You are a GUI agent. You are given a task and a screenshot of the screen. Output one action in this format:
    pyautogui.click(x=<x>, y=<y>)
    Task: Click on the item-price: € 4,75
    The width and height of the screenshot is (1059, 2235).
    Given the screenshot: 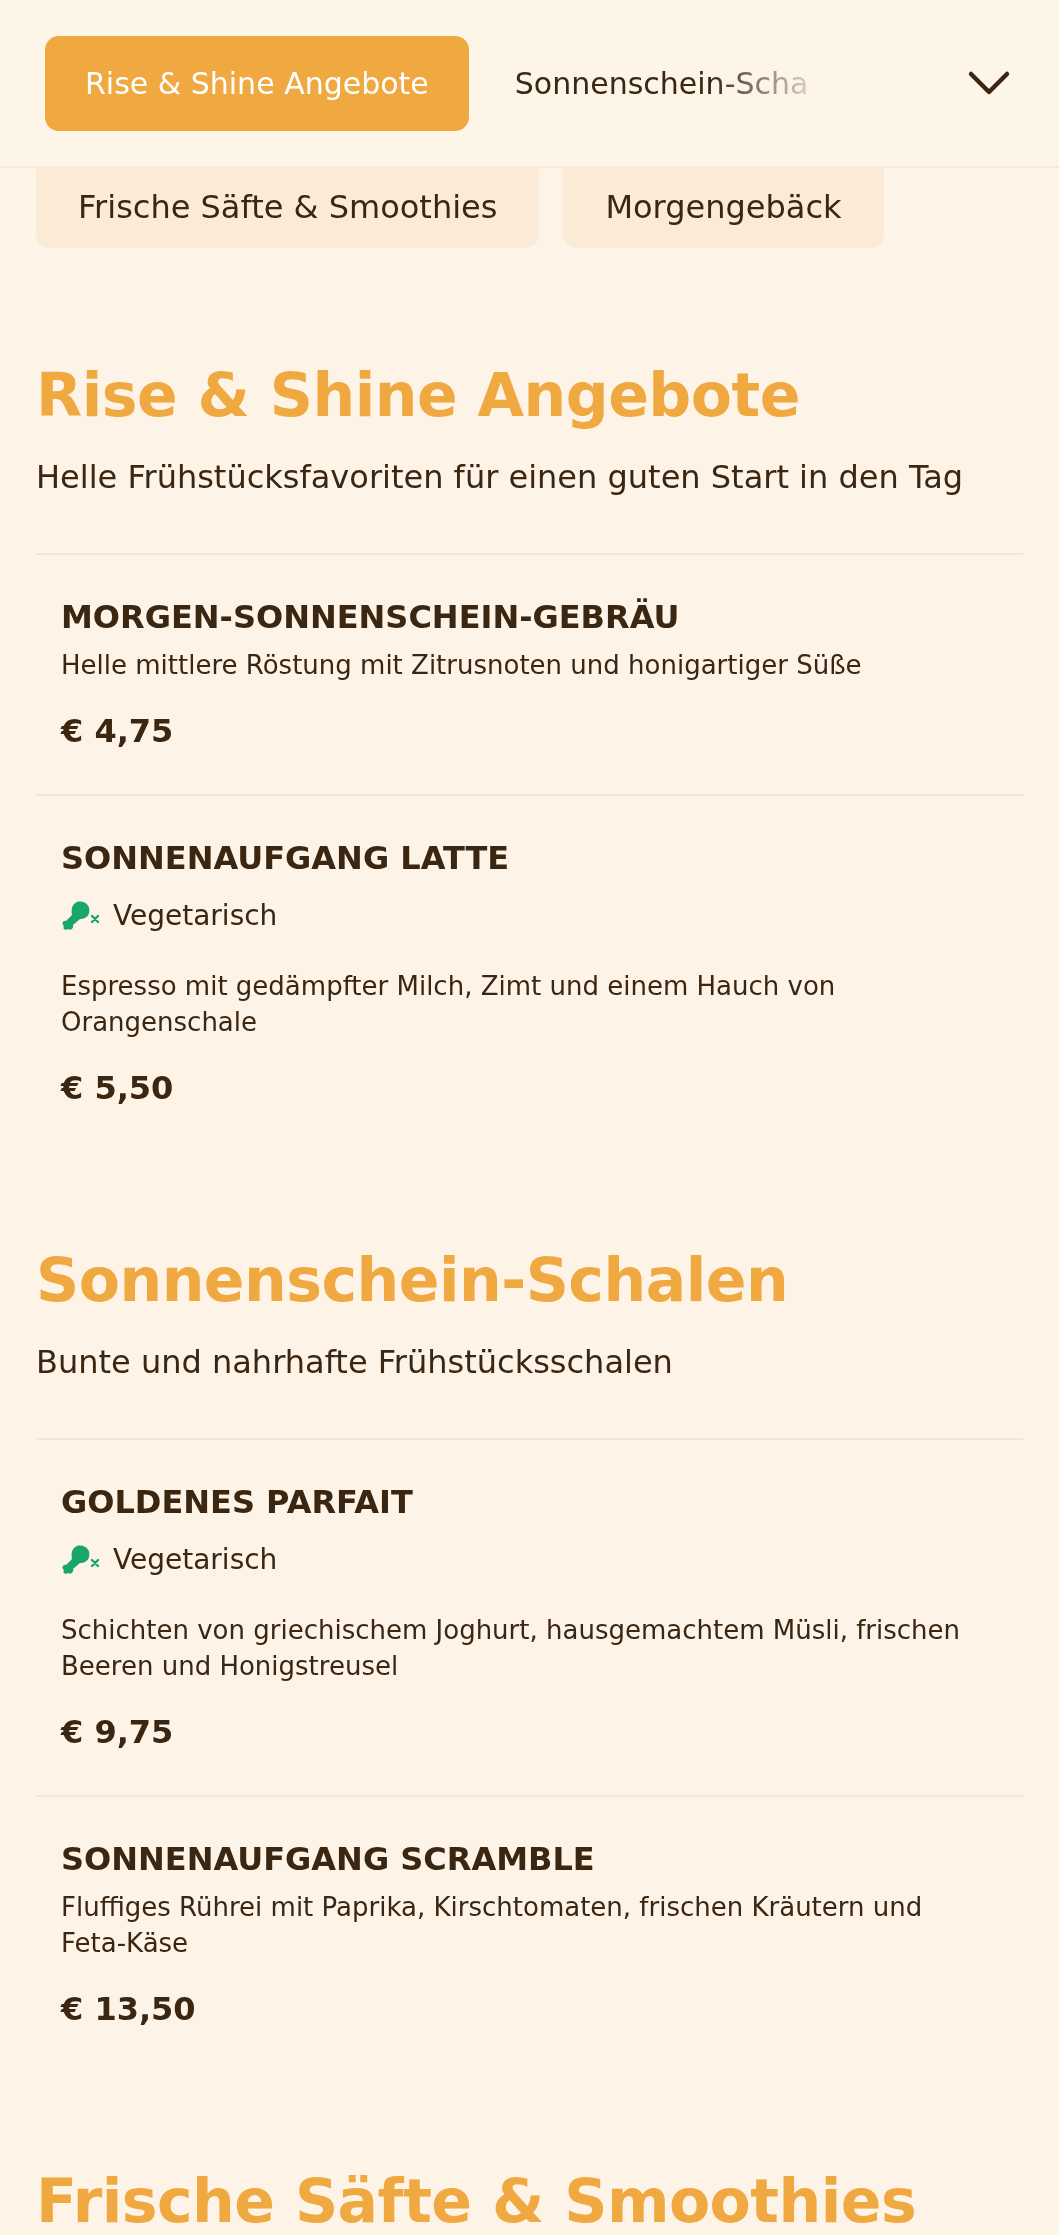 What is the action you would take?
    pyautogui.click(x=118, y=731)
    